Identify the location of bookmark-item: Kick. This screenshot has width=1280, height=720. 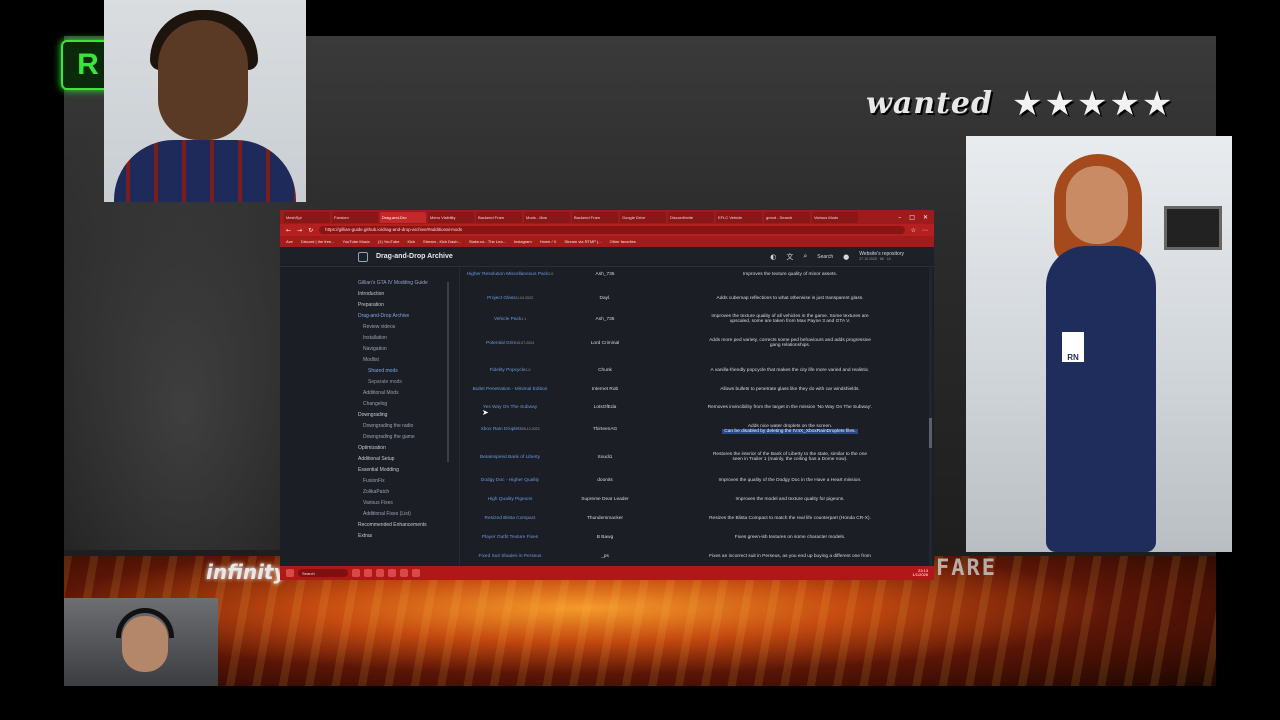
(411, 241).